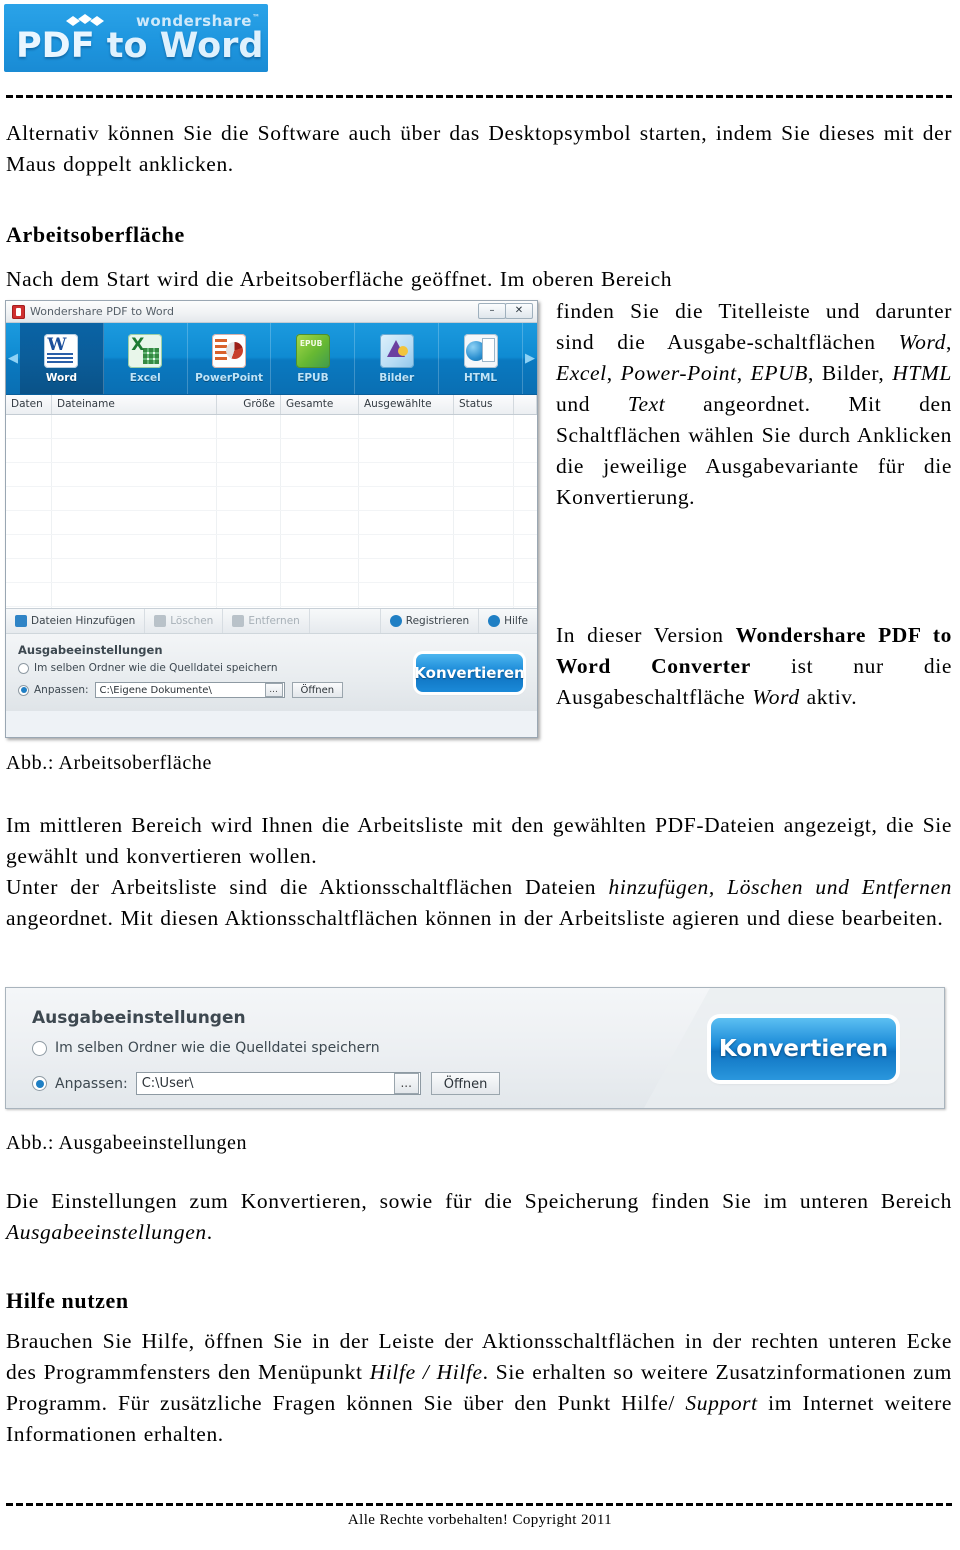 The image size is (960, 1550). I want to click on file-table-body, so click(271, 511).